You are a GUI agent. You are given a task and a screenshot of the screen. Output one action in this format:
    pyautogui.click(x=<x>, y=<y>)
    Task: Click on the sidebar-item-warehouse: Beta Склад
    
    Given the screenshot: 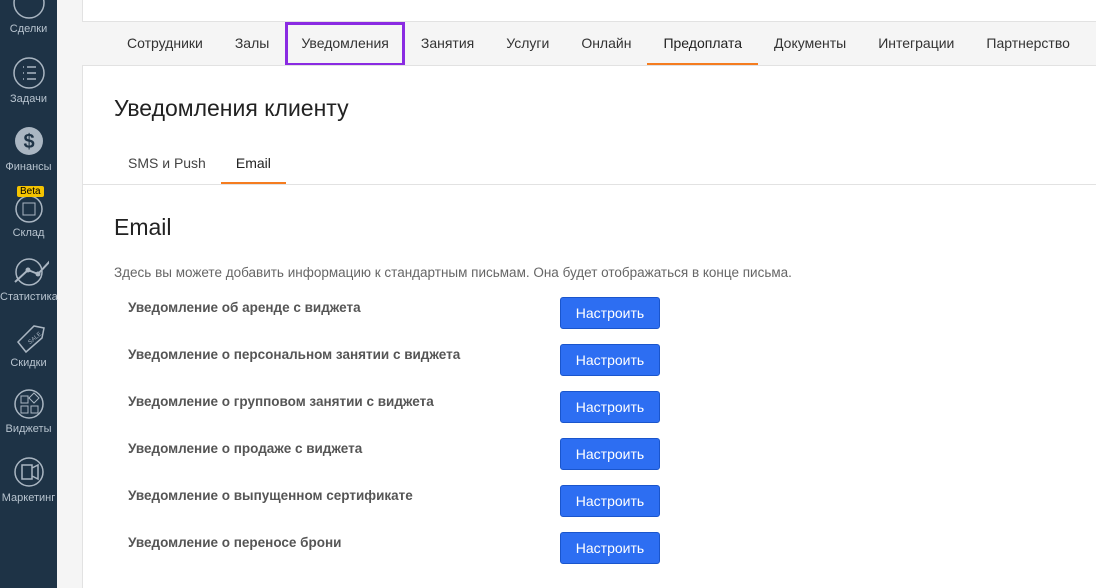 What is the action you would take?
    pyautogui.click(x=28, y=212)
    